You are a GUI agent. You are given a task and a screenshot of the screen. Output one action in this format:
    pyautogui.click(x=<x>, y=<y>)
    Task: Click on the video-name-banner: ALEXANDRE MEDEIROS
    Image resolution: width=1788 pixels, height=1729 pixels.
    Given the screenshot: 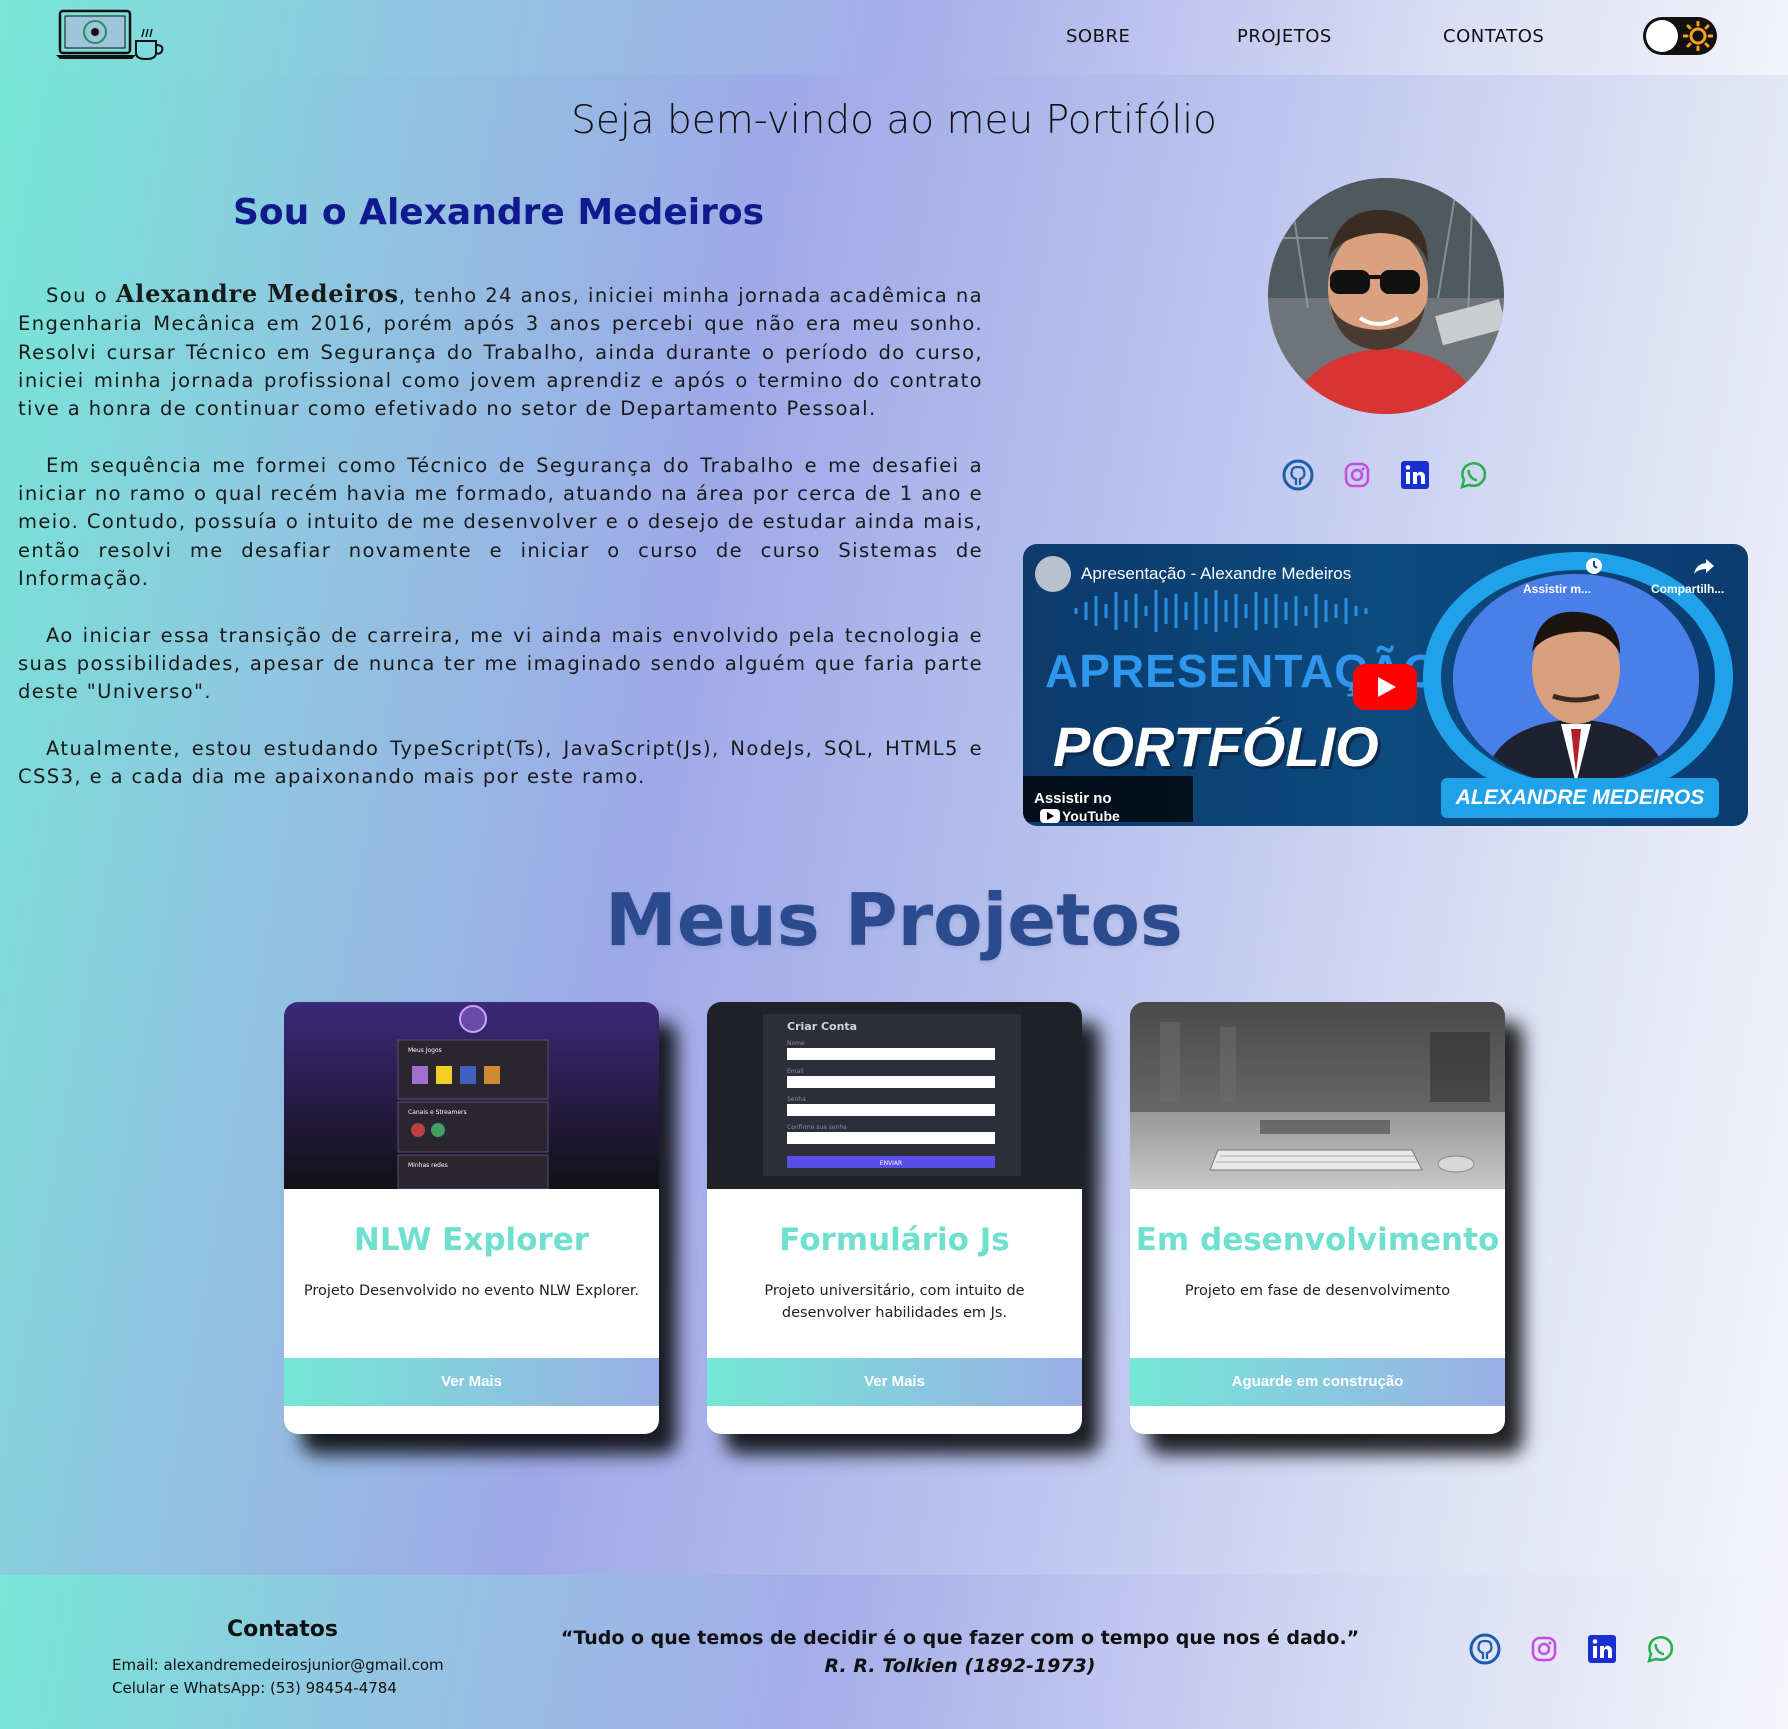 What is the action you would take?
    pyautogui.click(x=1580, y=798)
    